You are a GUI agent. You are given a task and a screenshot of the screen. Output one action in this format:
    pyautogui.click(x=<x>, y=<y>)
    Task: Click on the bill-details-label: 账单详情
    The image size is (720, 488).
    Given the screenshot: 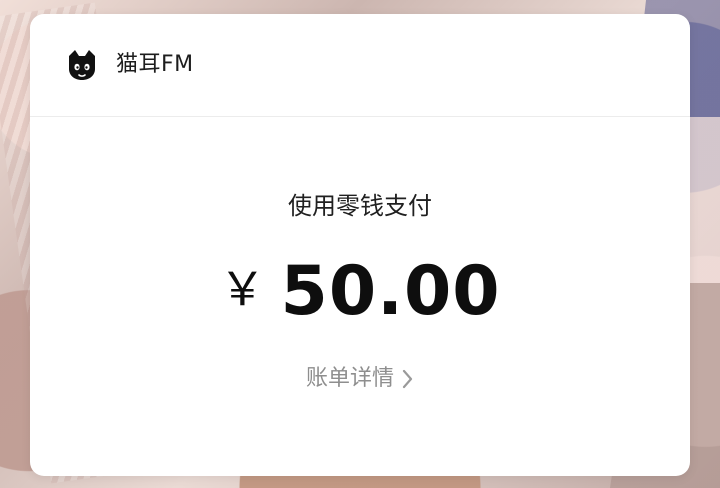 What is the action you would take?
    pyautogui.click(x=350, y=379)
    